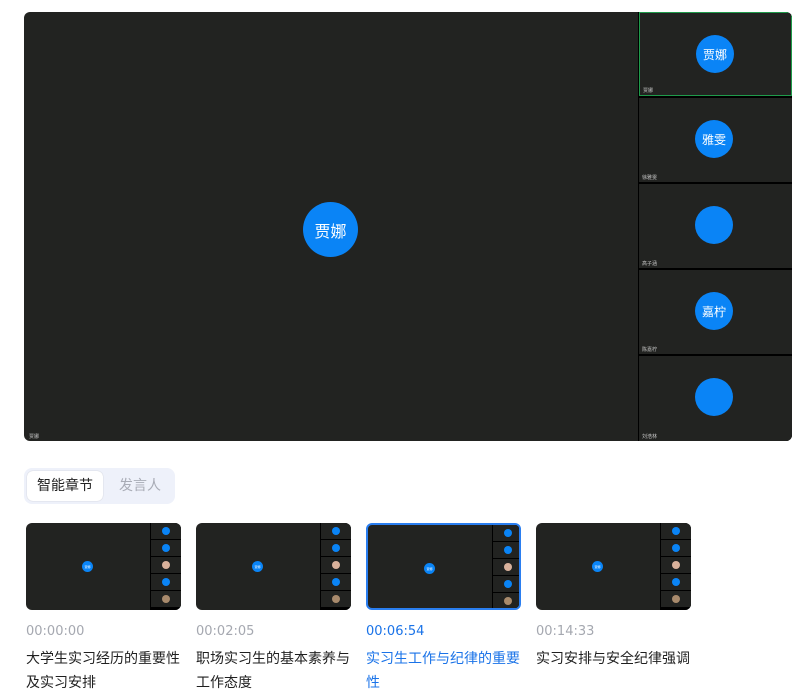 Image resolution: width=808 pixels, height=700 pixels. Describe the element at coordinates (55, 631) in the screenshot. I see `chapter-timestamp: 00:00:00` at that location.